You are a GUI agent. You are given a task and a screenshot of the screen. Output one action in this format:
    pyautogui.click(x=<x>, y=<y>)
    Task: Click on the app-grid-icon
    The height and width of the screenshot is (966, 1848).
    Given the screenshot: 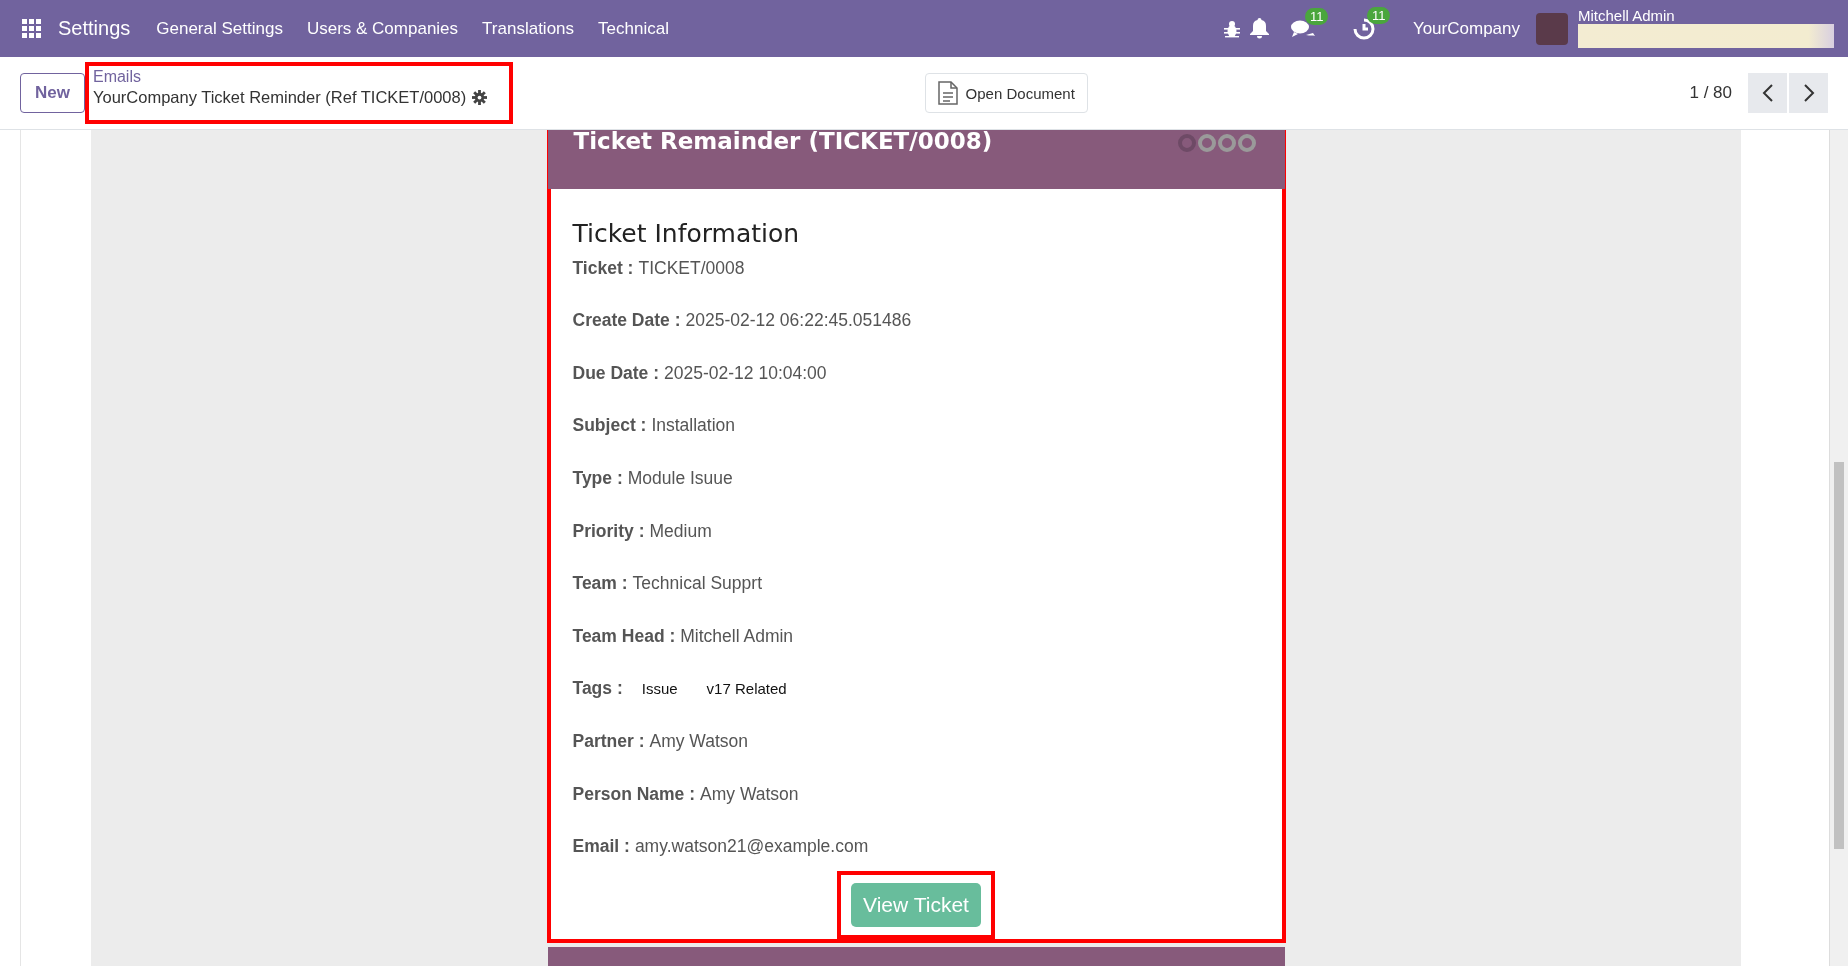 What is the action you would take?
    pyautogui.click(x=32, y=28)
    